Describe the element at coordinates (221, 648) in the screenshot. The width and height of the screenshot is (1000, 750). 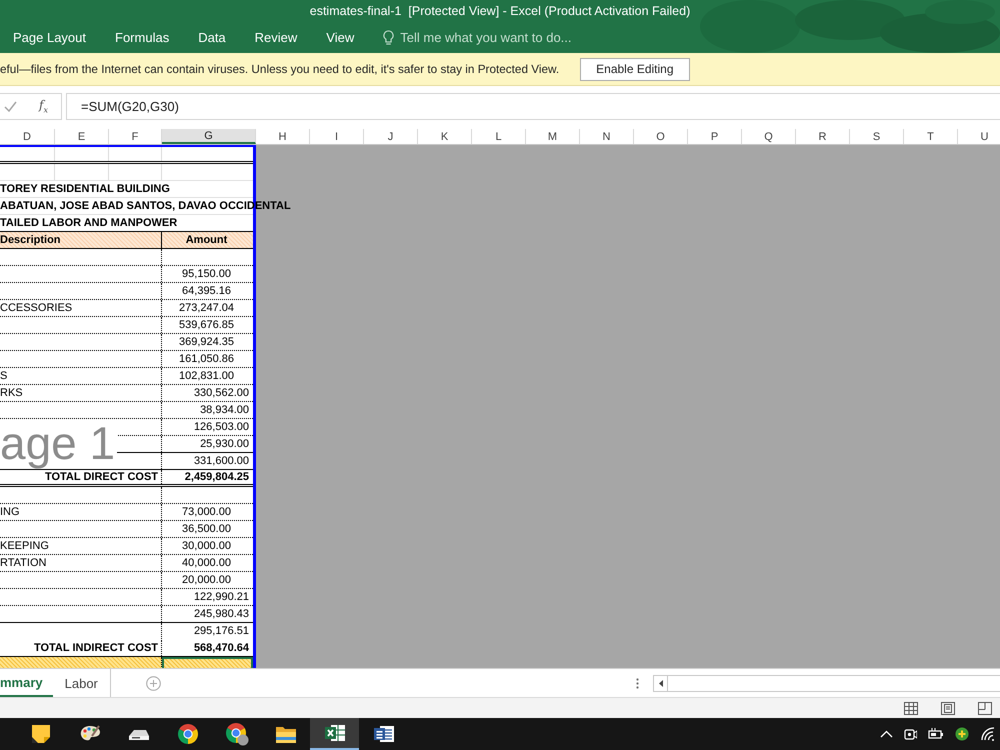
I see `total-cell-text: 568,470.64` at that location.